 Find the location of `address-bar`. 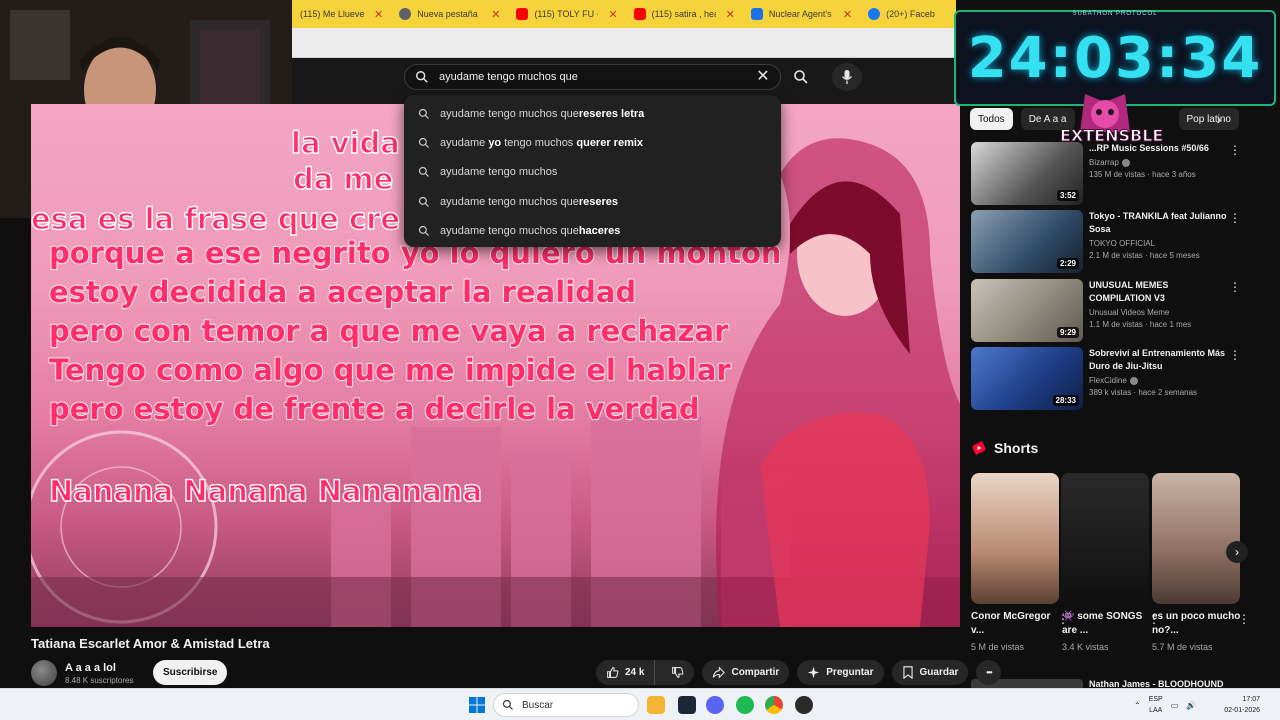

address-bar is located at coordinates (624, 43).